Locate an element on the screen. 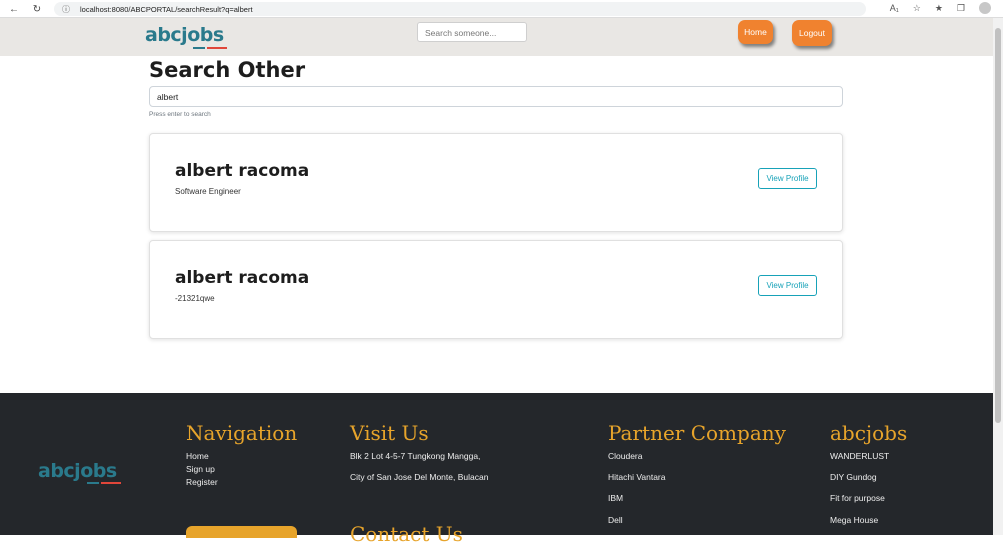 This screenshot has width=1003, height=546. reload-icon: ↻ is located at coordinates (37, 9).